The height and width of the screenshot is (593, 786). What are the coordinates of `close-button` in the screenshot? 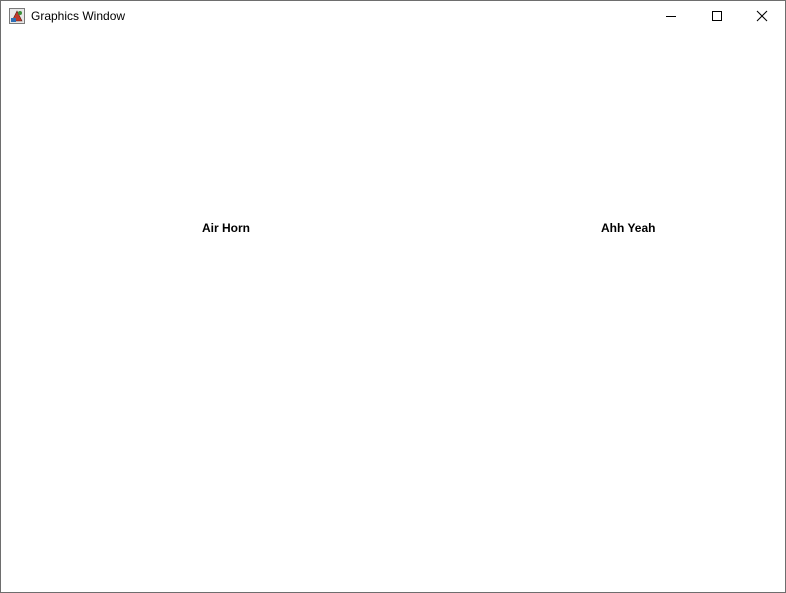 It's located at (762, 16).